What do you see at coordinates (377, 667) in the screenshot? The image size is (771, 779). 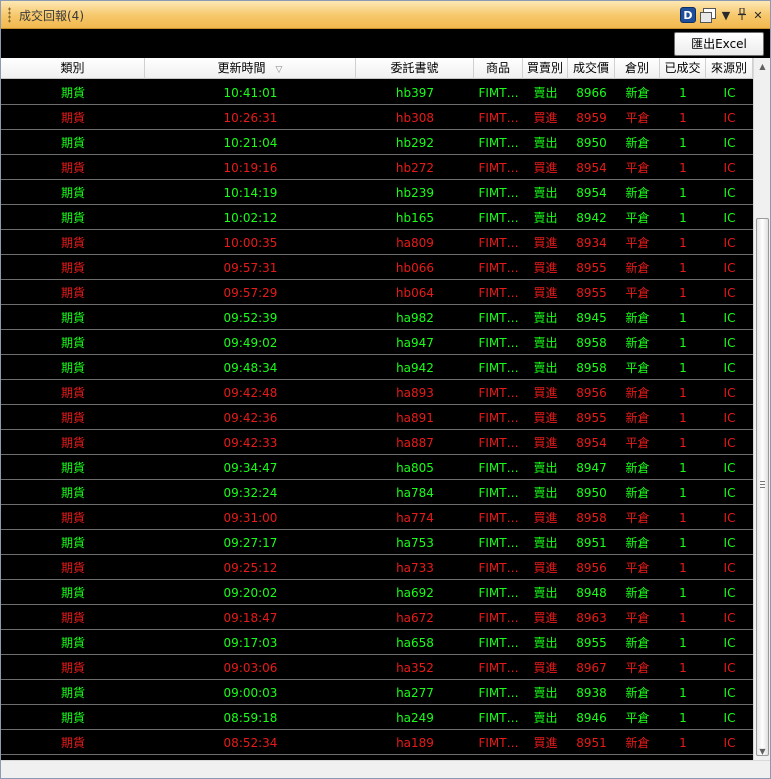 I see `table-row: 期貨 09:03:06 ha352 FIMT… 買進 8967 平倉 1 IC` at bounding box center [377, 667].